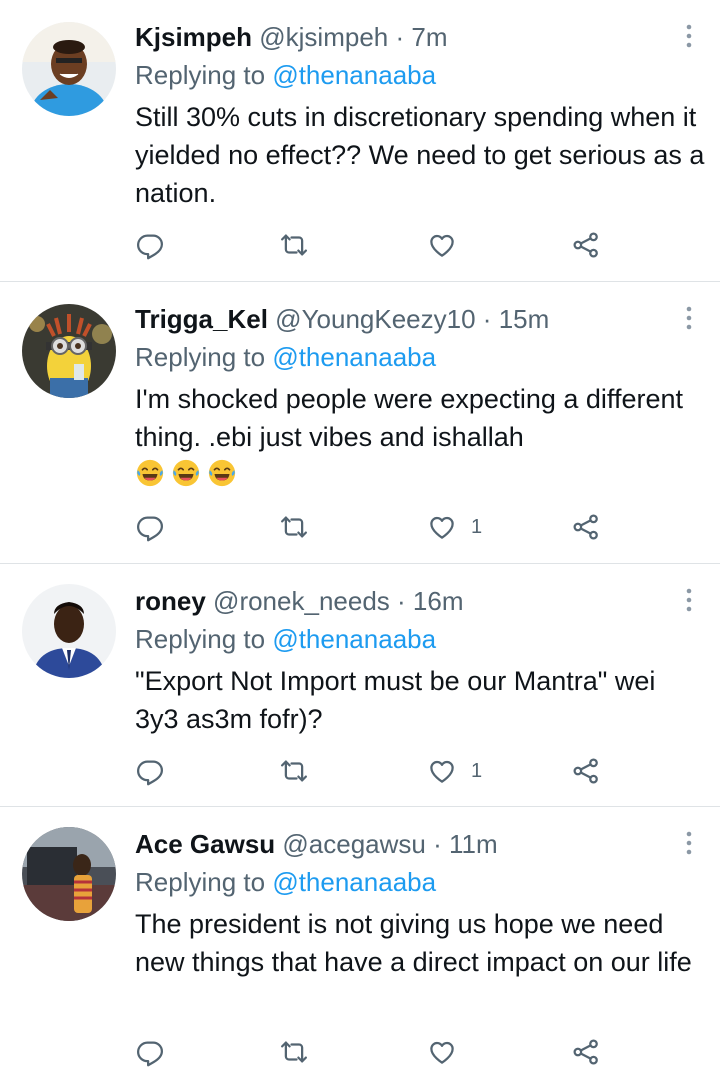 Image resolution: width=720 pixels, height=1085 pixels. I want to click on tweet-header: Trigga_Kel @YoungKeezy10 · 15m, so click(342, 319).